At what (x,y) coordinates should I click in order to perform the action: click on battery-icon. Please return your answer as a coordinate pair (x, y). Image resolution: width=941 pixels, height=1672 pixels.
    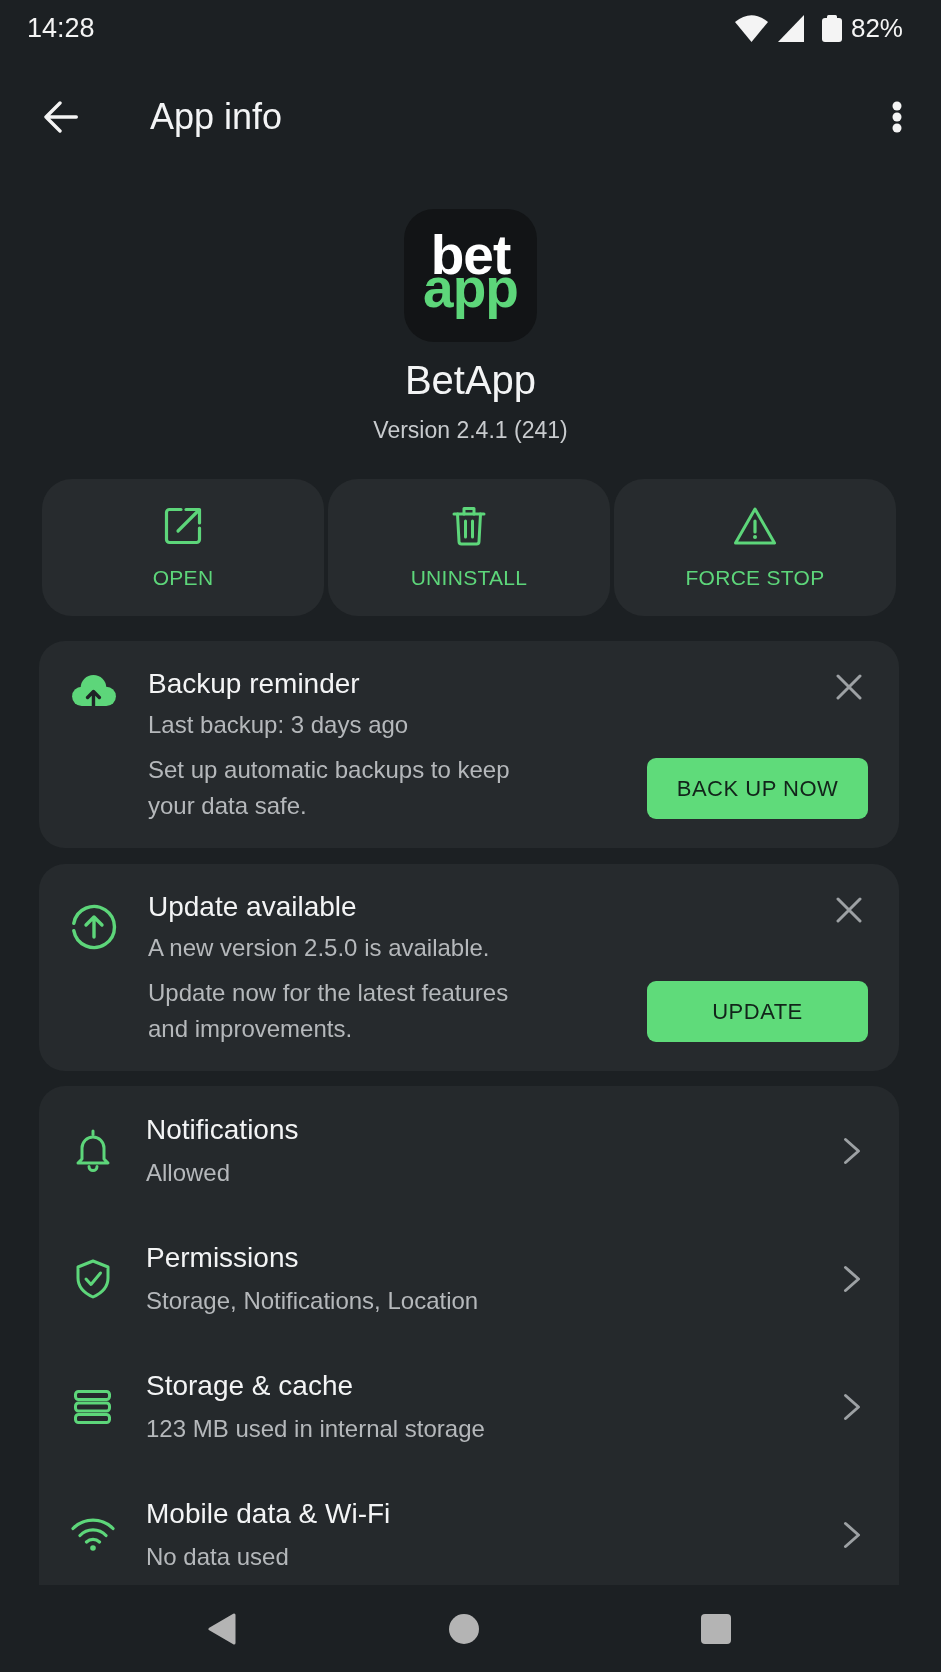
    Looking at the image, I should click on (831, 28).